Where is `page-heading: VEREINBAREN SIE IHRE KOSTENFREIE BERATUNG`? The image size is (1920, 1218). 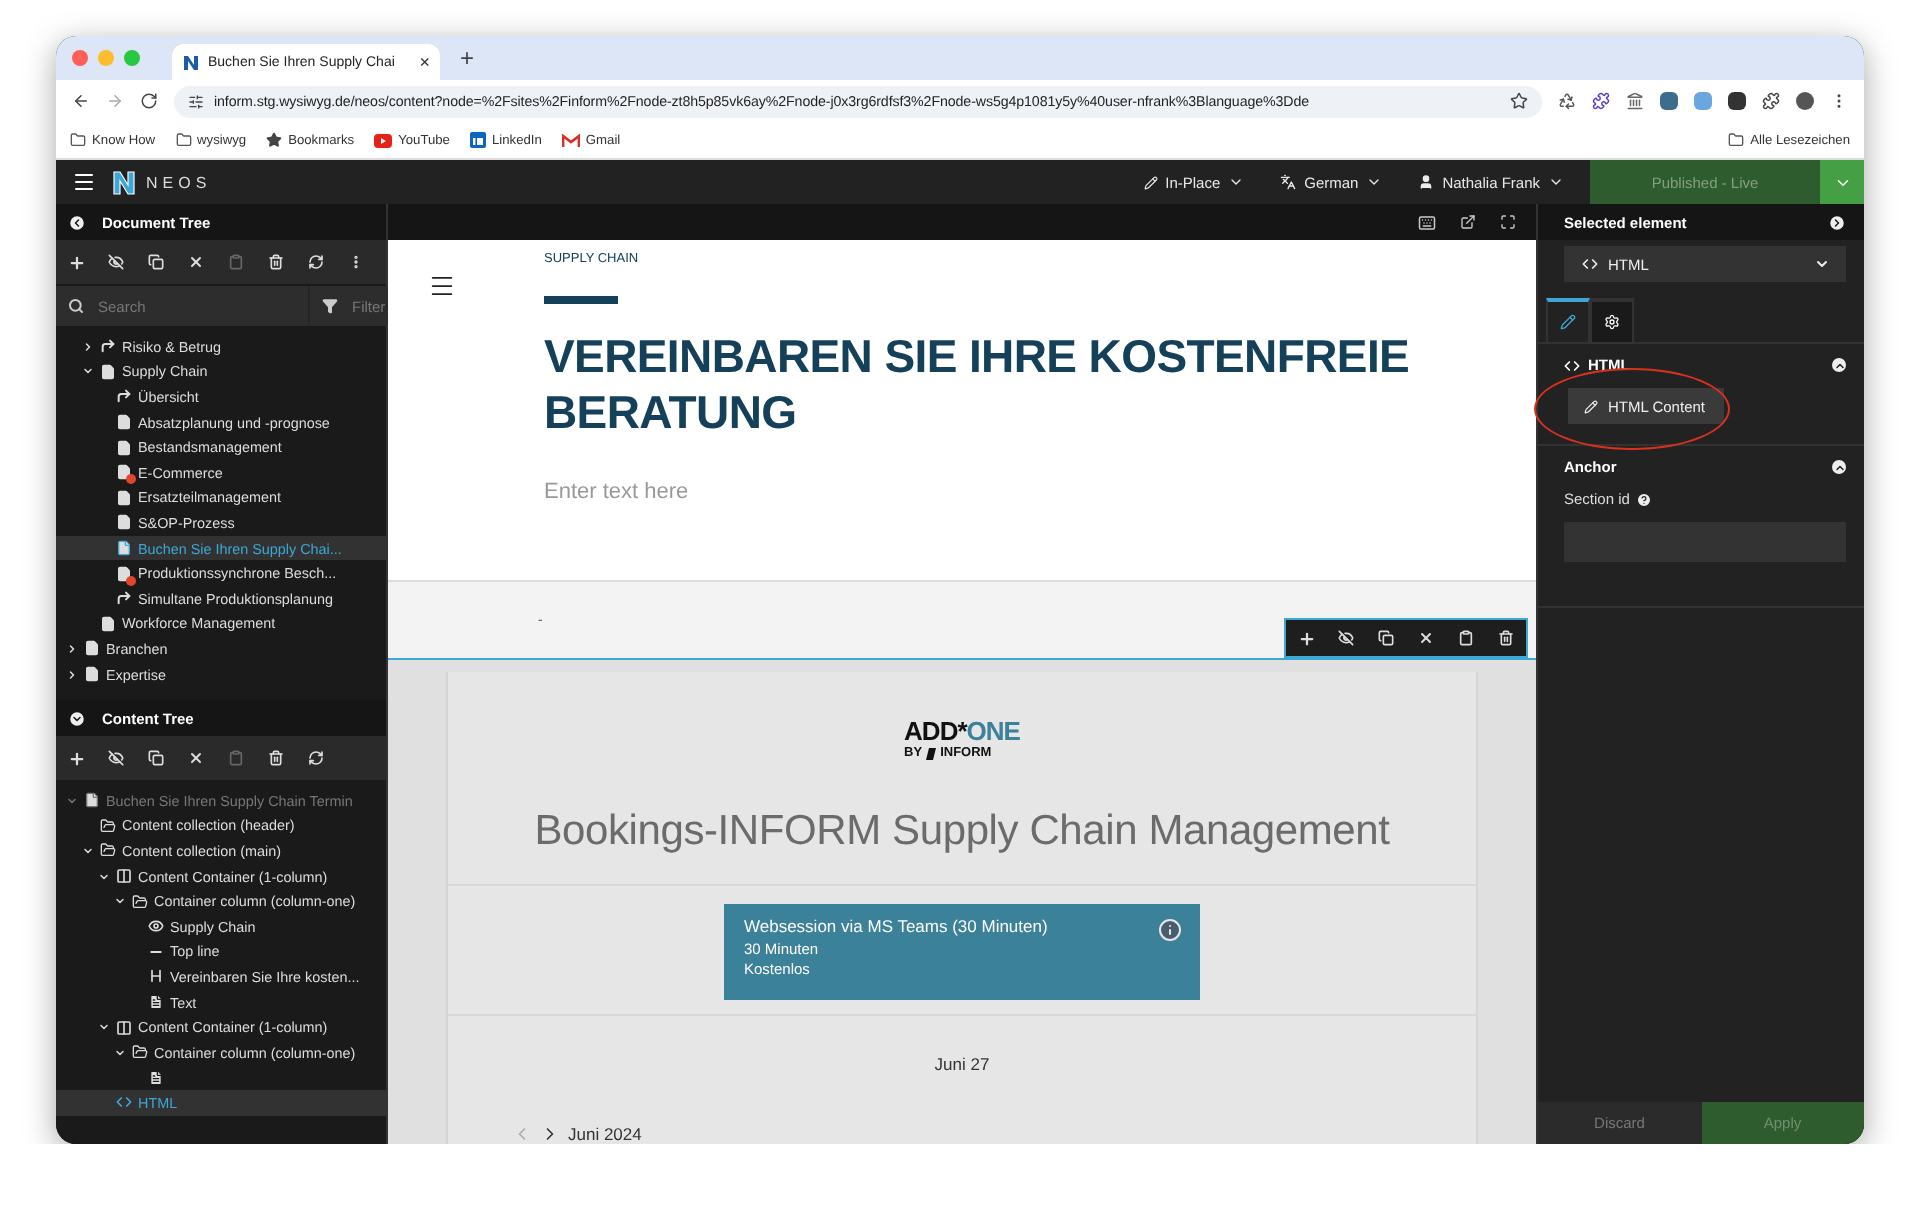 page-heading: VEREINBAREN SIE IHRE KOSTENFREIE BERATUNG is located at coordinates (978, 384).